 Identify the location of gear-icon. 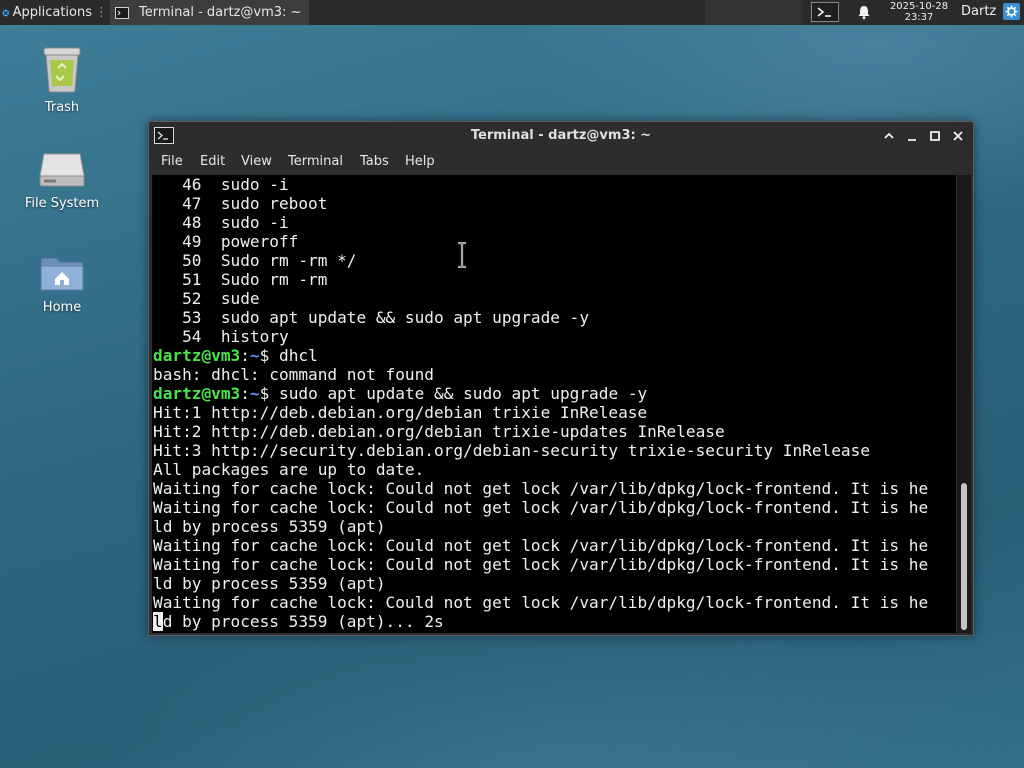
(1011, 11).